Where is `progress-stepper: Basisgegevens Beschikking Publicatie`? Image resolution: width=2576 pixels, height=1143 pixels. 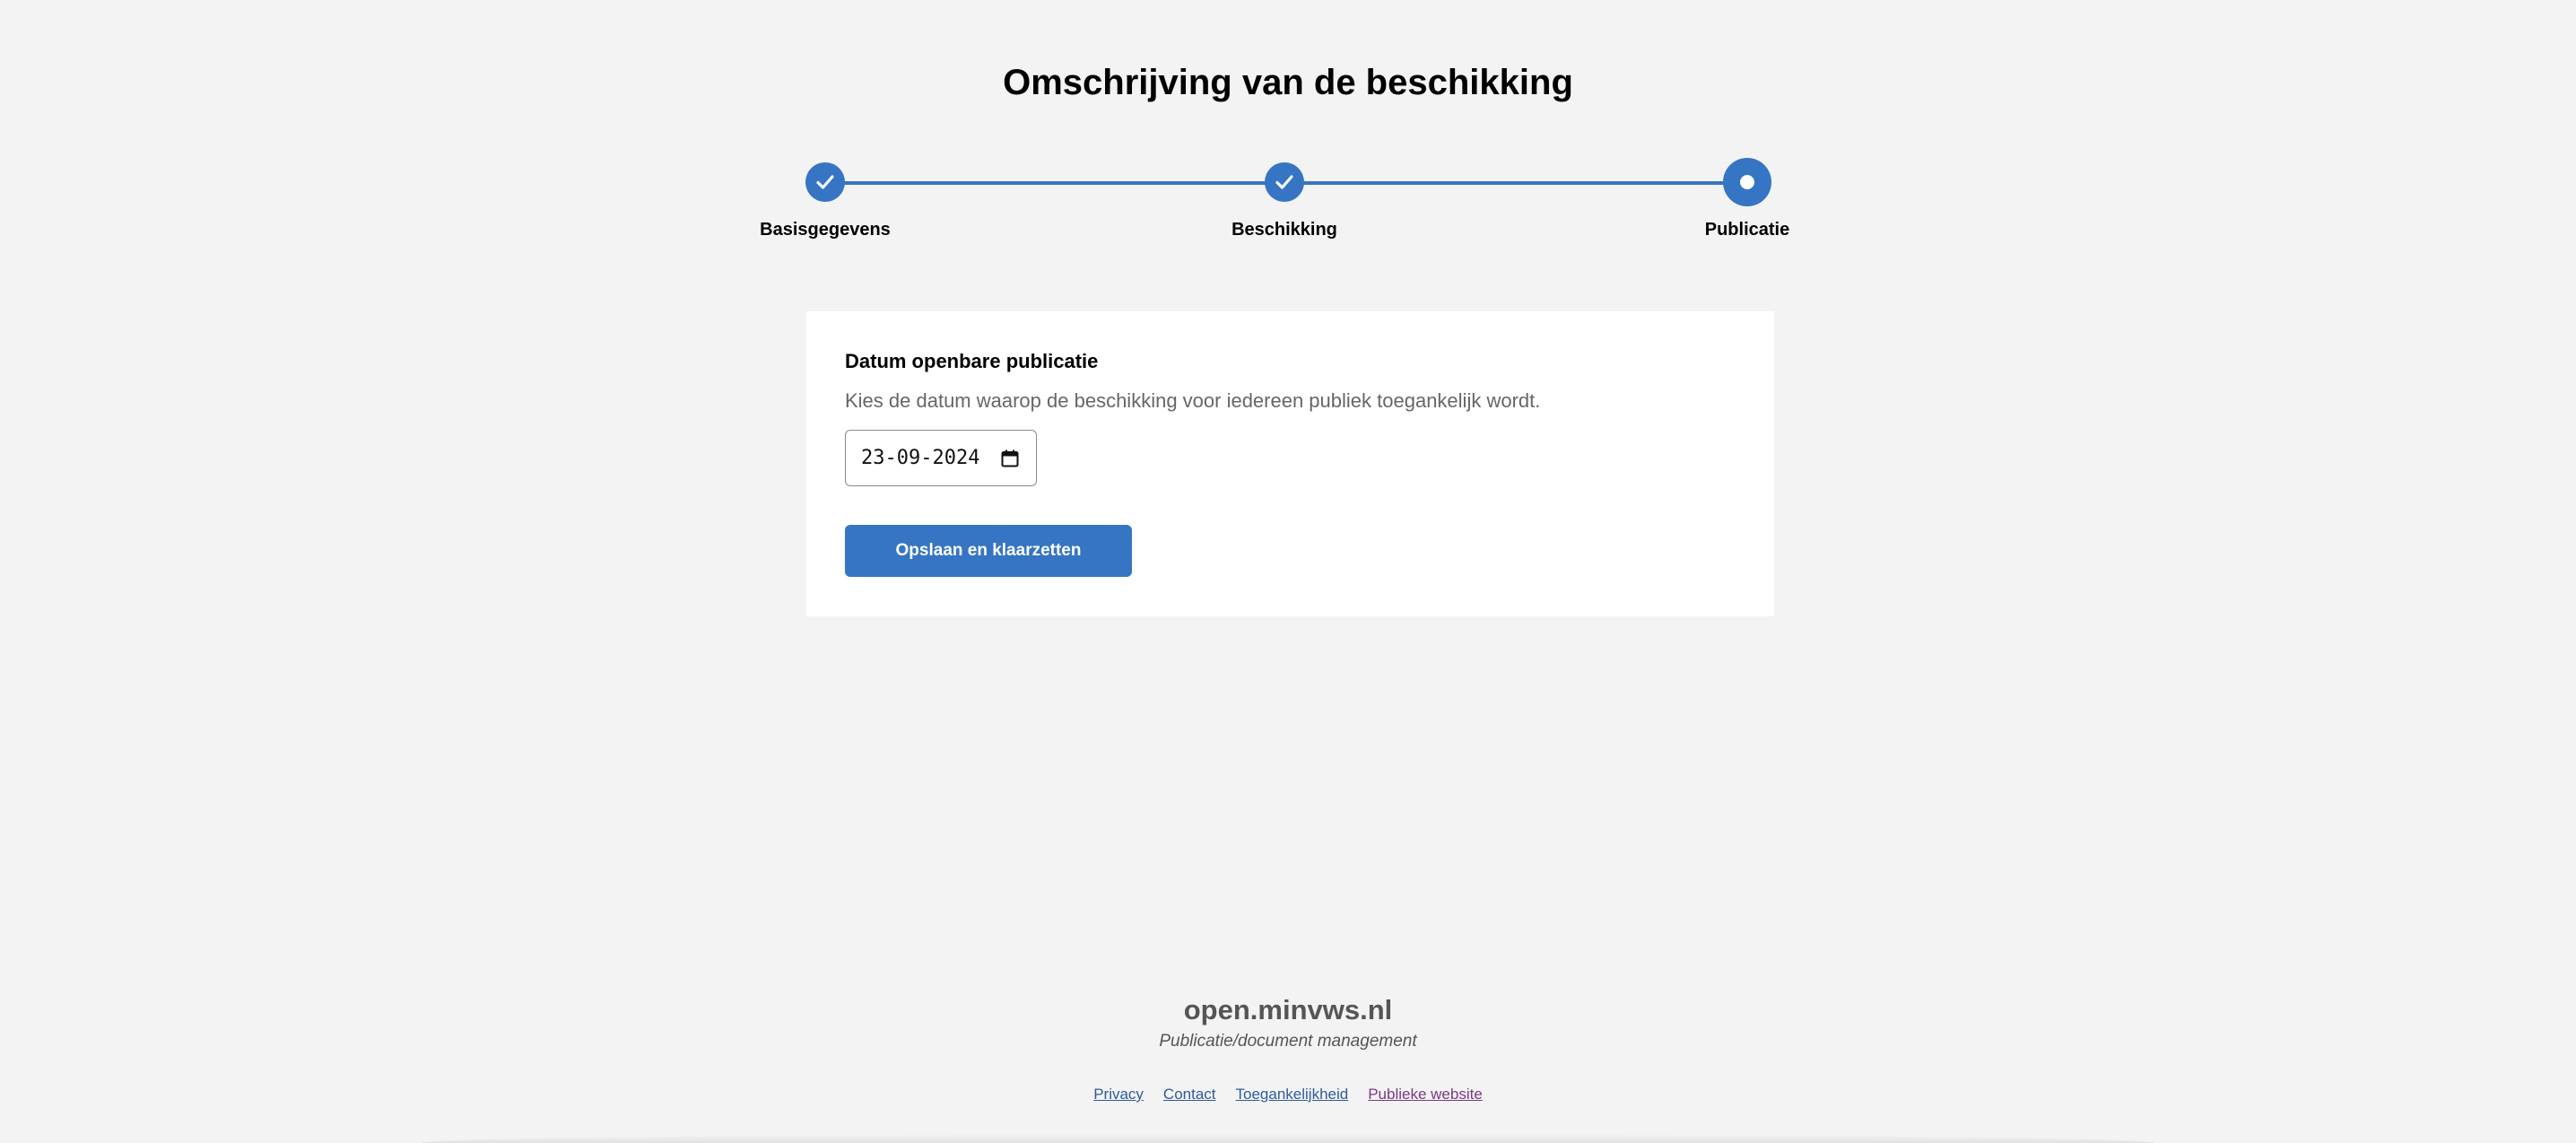 progress-stepper: Basisgegevens Beschikking Publicatie is located at coordinates (1288, 207).